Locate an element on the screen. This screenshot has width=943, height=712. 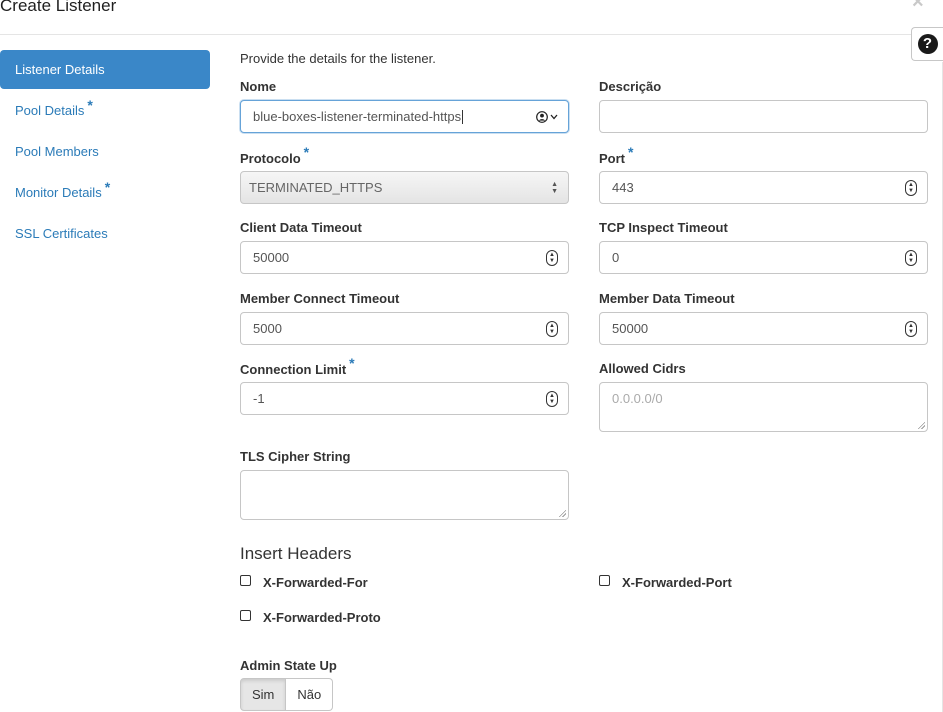
sidebar-item-pool-details: Pool Details * is located at coordinates (105, 110).